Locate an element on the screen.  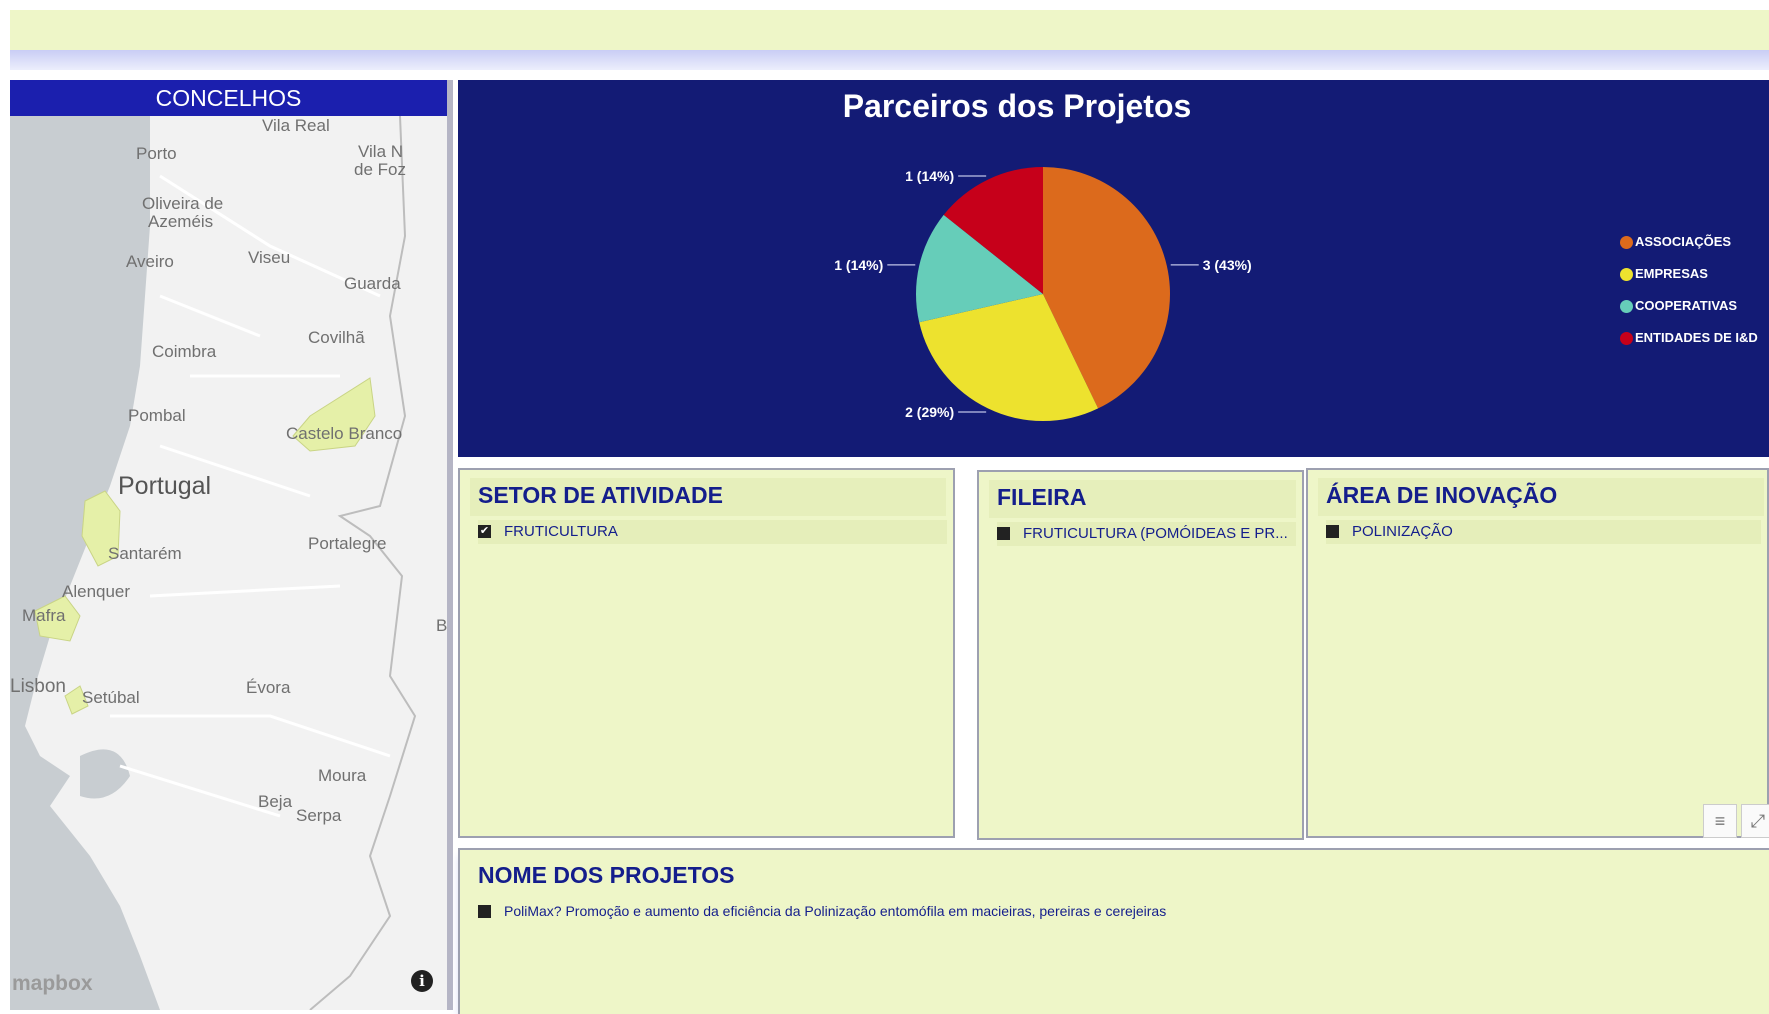
pie-chart: 3 (43%) 2 (29%) 1 (14%) 1 (14%) is located at coordinates (1043, 294).